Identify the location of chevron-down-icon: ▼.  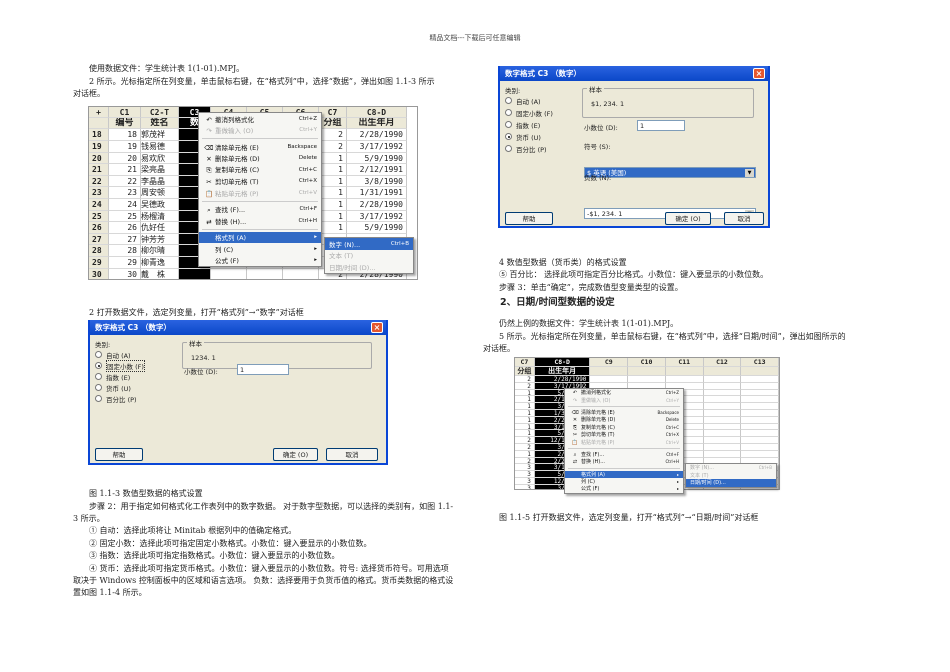
(749, 173).